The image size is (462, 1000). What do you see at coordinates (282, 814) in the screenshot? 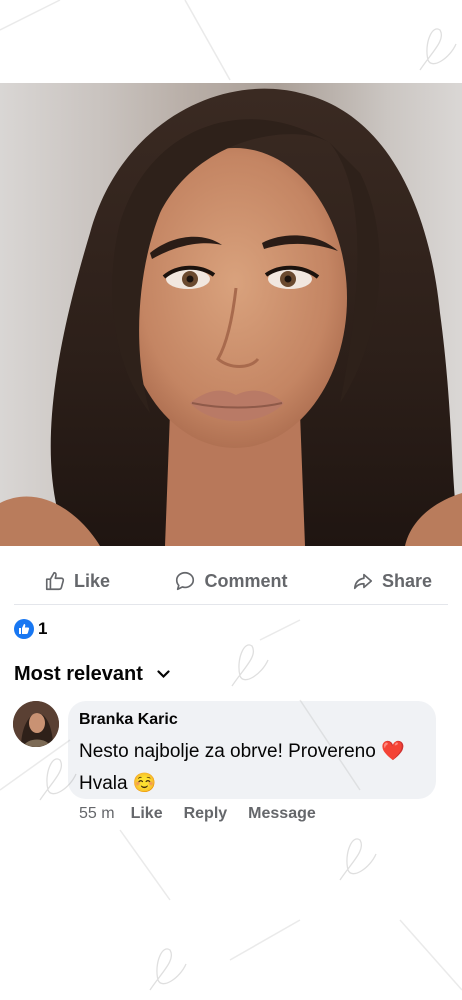
I see `comment-message-link: Message` at bounding box center [282, 814].